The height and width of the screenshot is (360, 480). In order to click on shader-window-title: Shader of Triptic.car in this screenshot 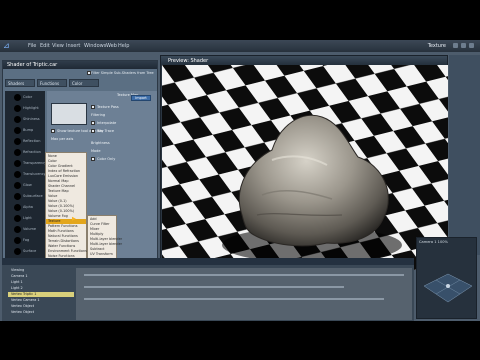, I will do `click(32, 65)`.